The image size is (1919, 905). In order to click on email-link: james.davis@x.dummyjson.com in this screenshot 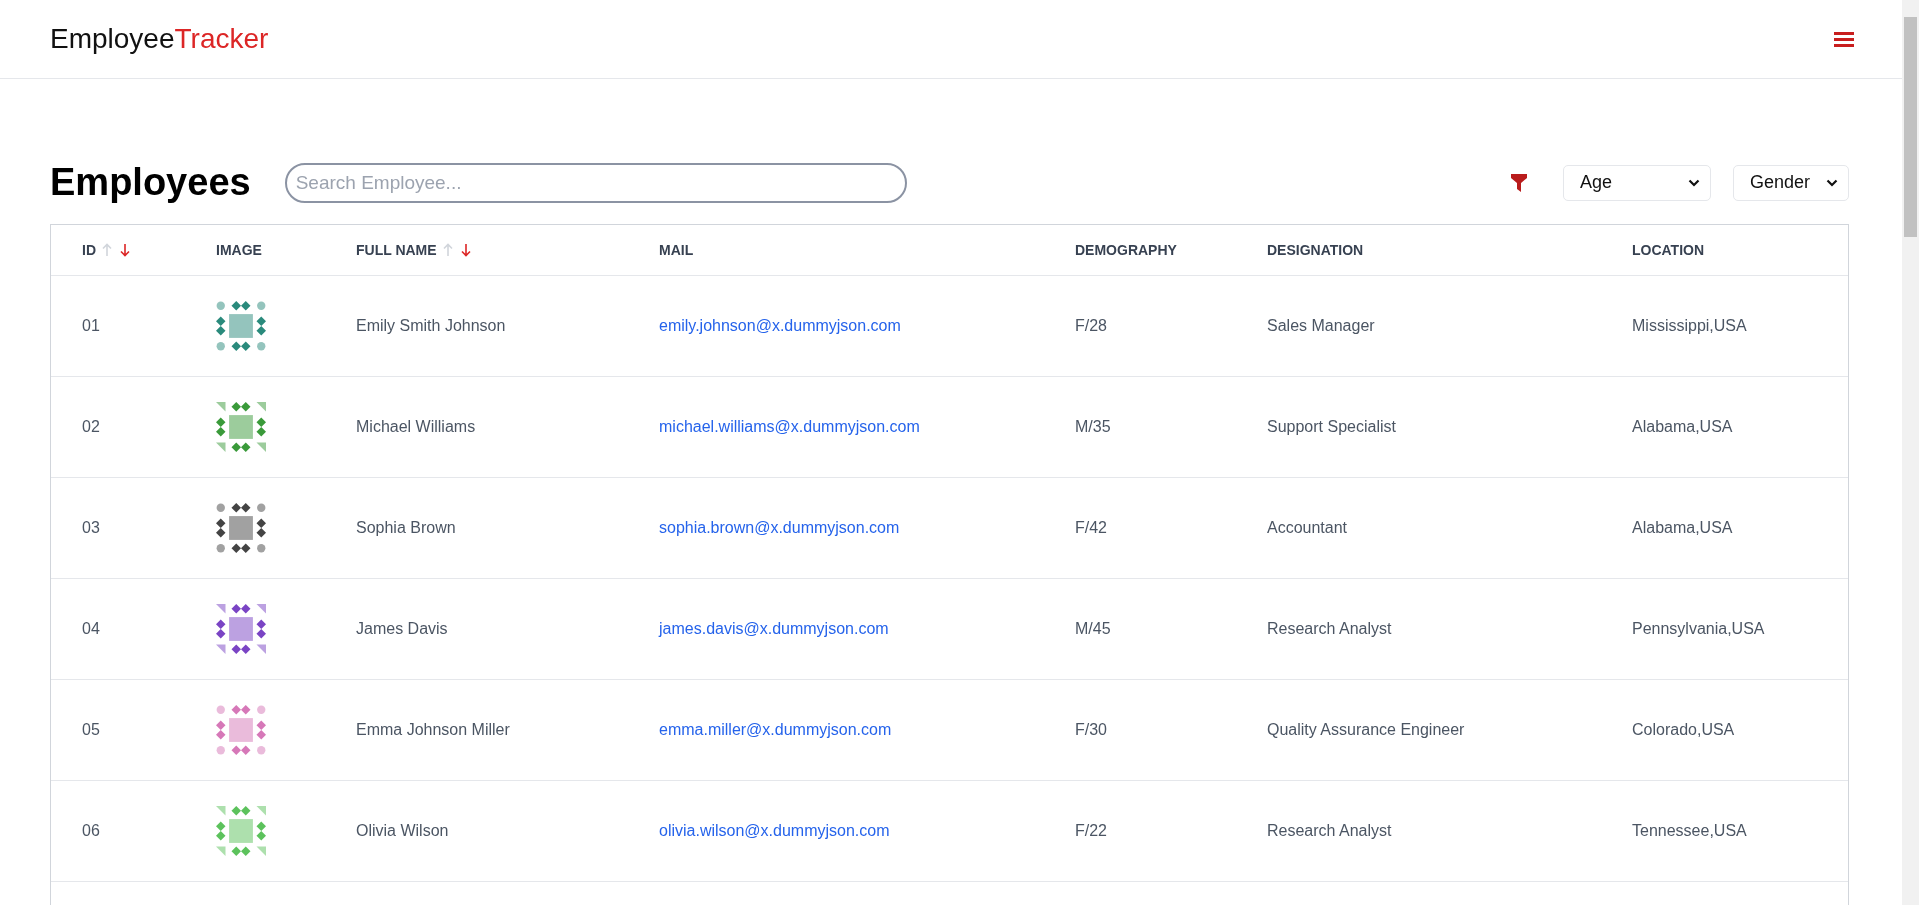, I will do `click(774, 629)`.